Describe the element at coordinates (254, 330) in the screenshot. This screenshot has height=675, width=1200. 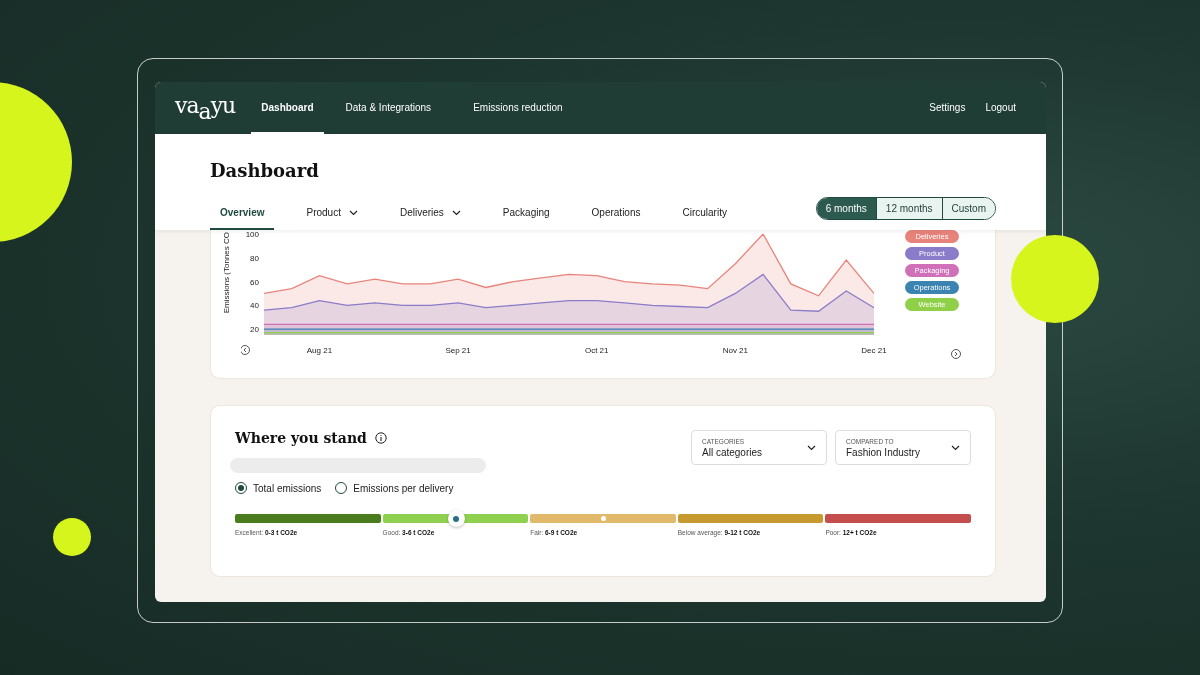
I see `y-tick-label: 20` at that location.